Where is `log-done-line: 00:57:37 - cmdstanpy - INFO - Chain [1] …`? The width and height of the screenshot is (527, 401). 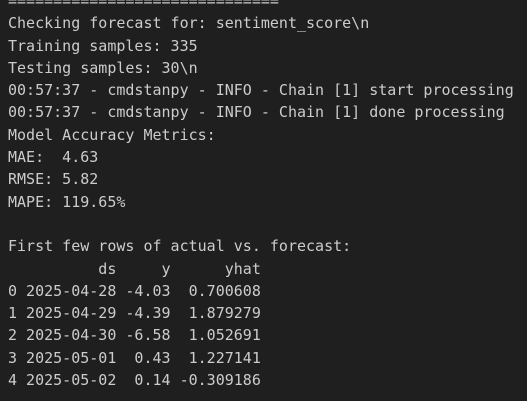 log-done-line: 00:57:37 - cmdstanpy - INFO - Chain [1] … is located at coordinates (256, 112).